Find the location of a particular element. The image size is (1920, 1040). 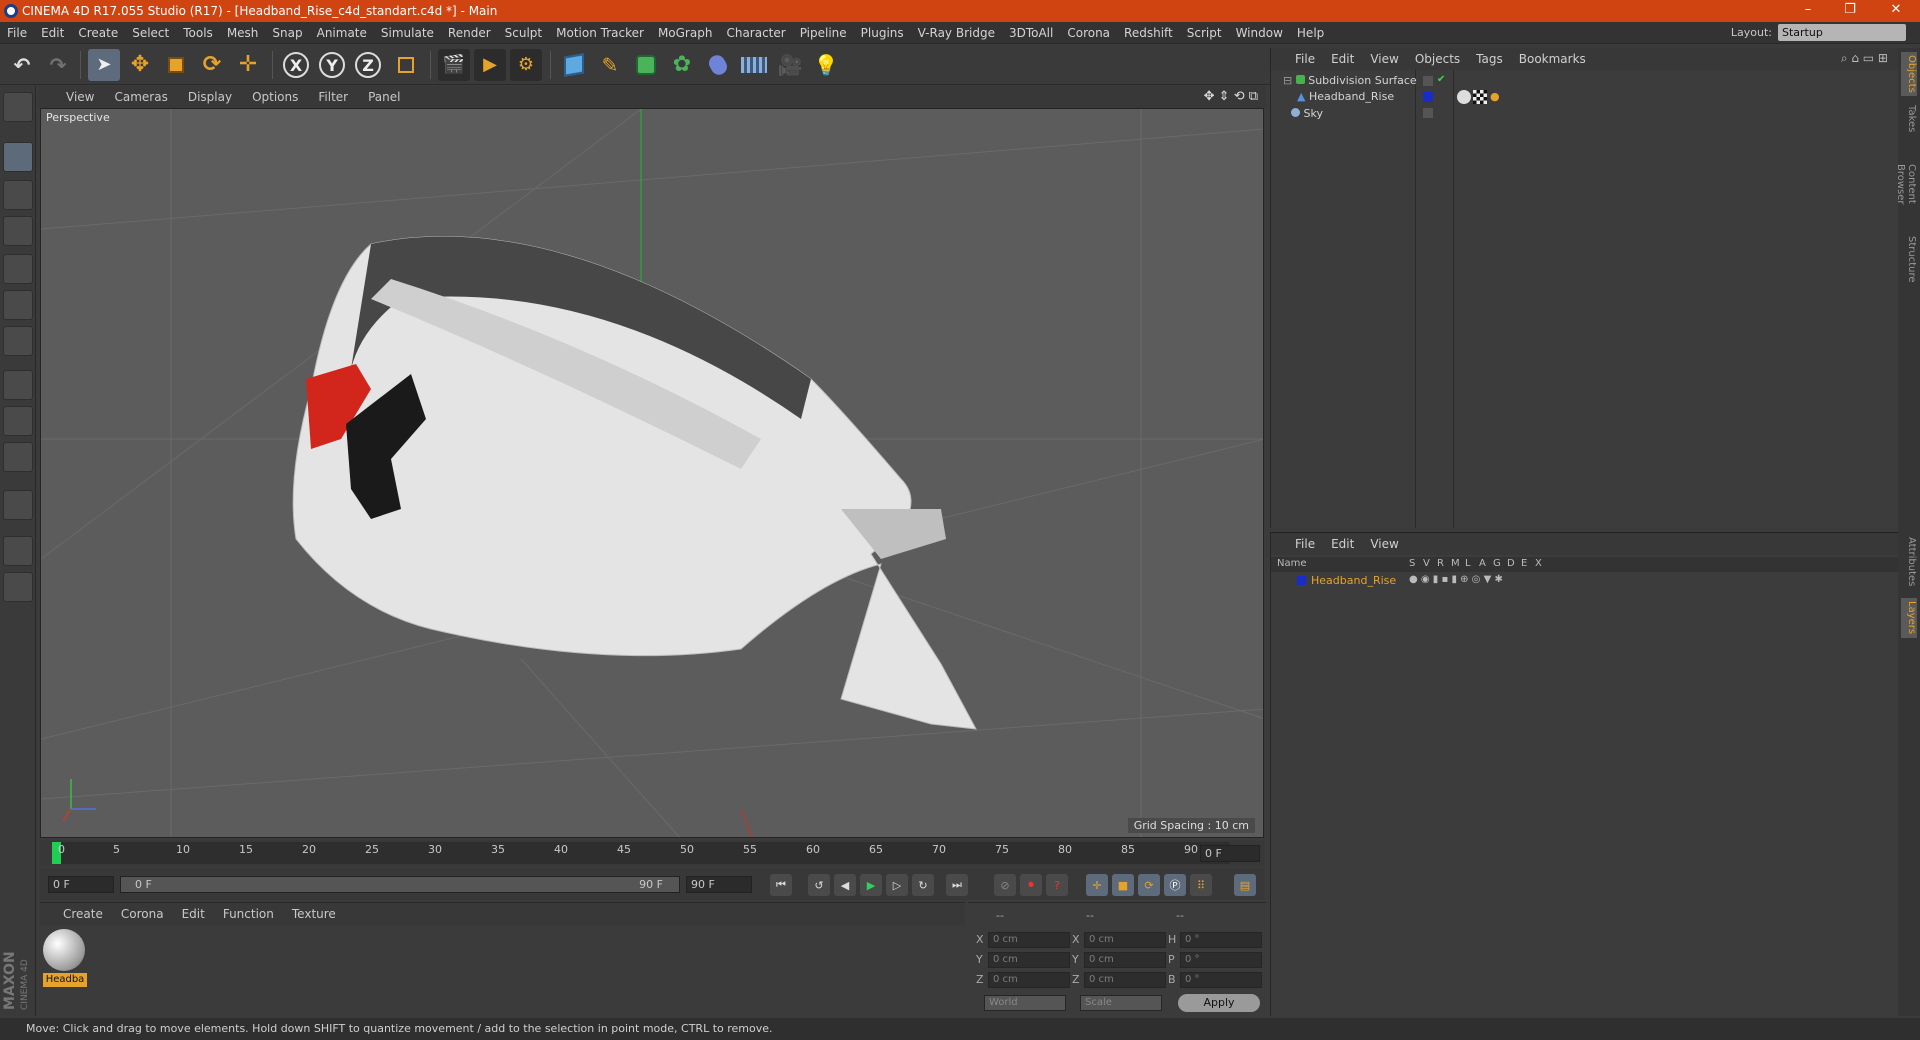

layer-menu-edit: Edit is located at coordinates (1342, 544).